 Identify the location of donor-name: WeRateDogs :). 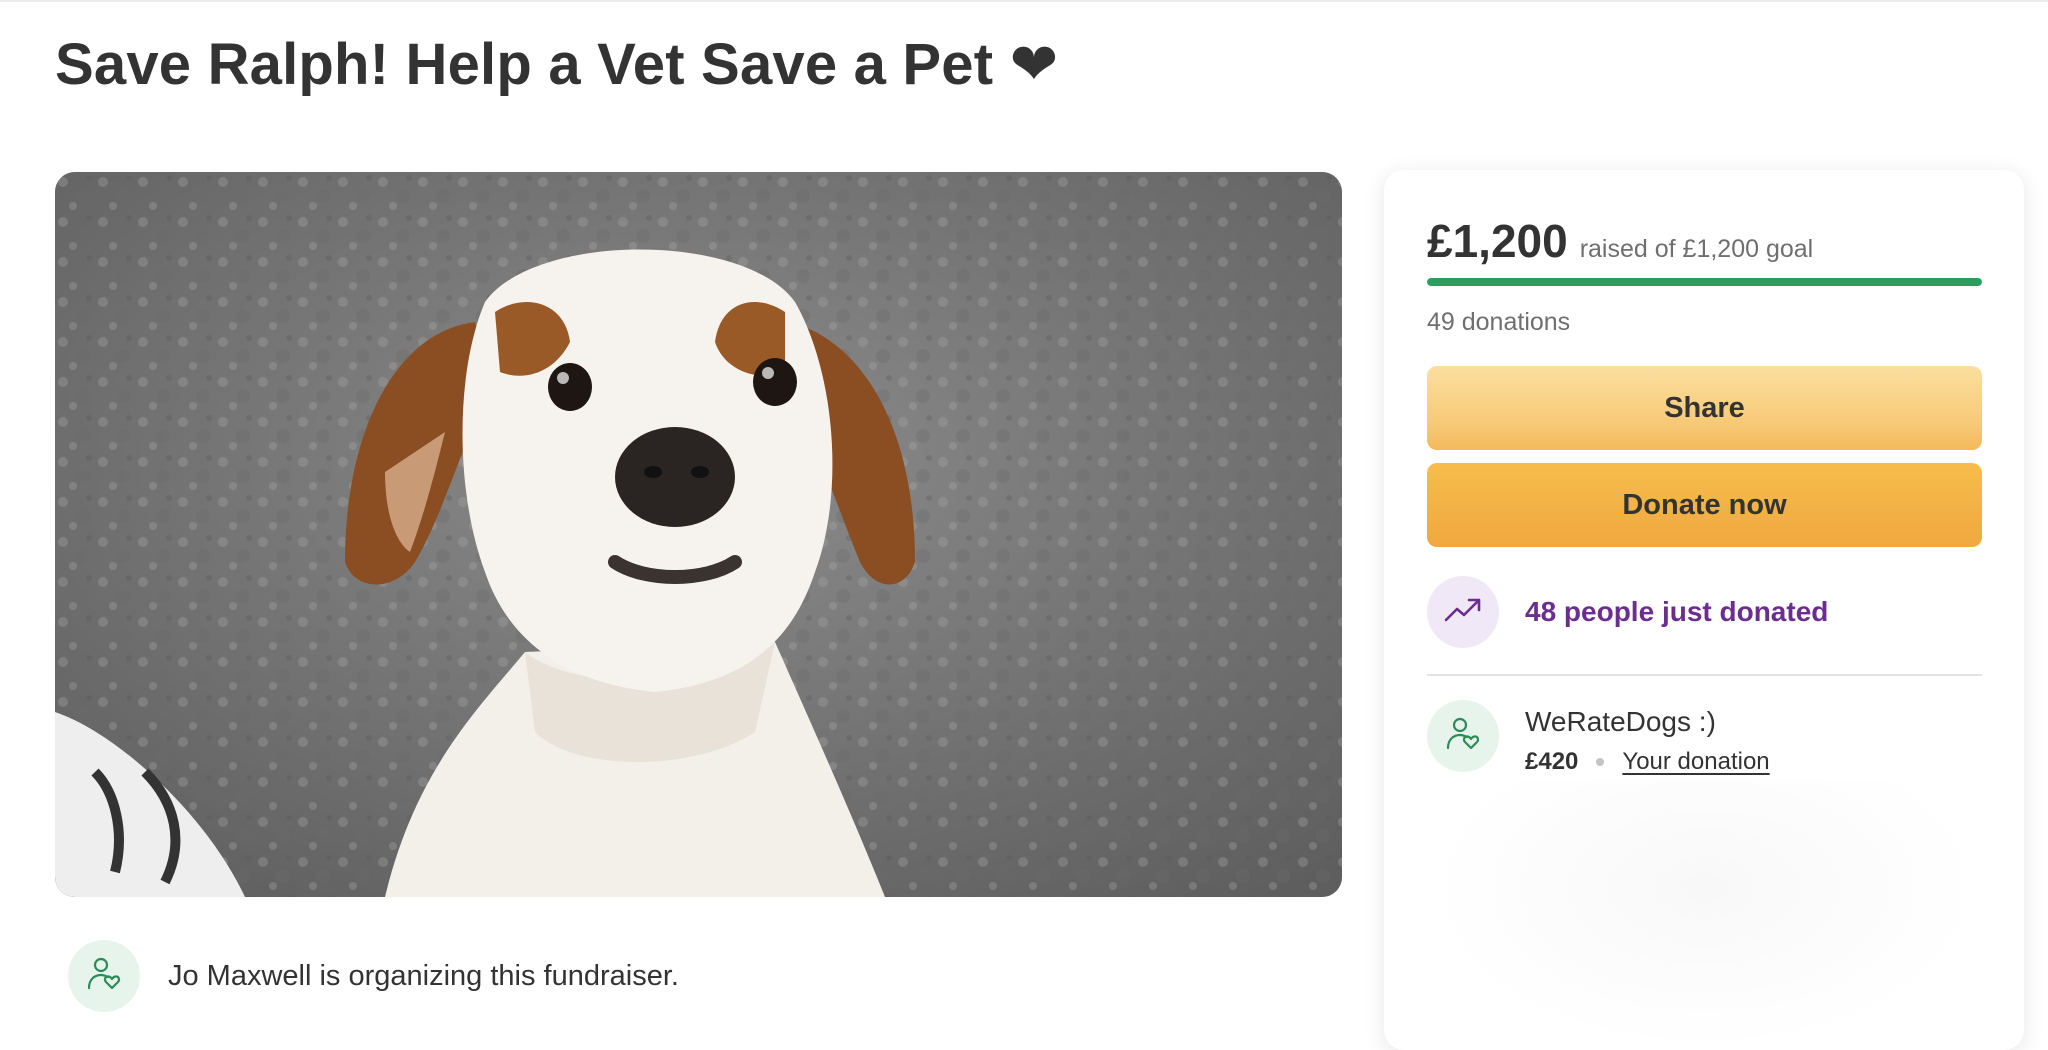
(1620, 721).